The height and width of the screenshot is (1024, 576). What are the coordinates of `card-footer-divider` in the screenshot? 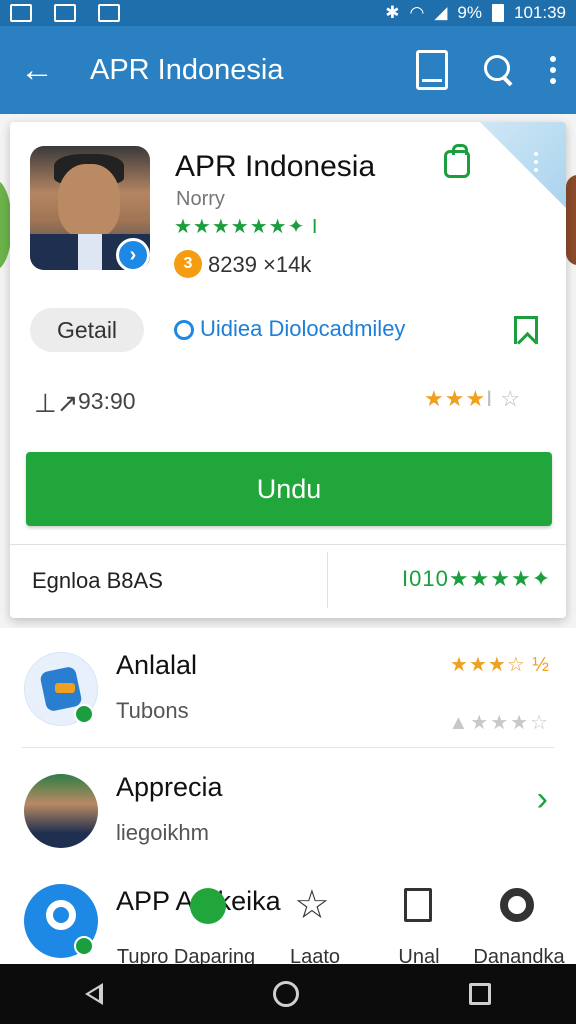 It's located at (288, 544).